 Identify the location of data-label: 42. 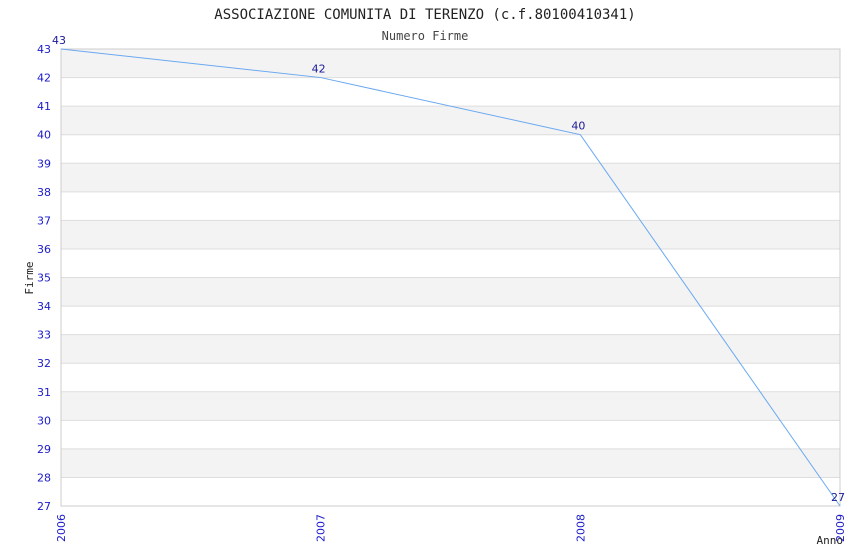
(319, 69).